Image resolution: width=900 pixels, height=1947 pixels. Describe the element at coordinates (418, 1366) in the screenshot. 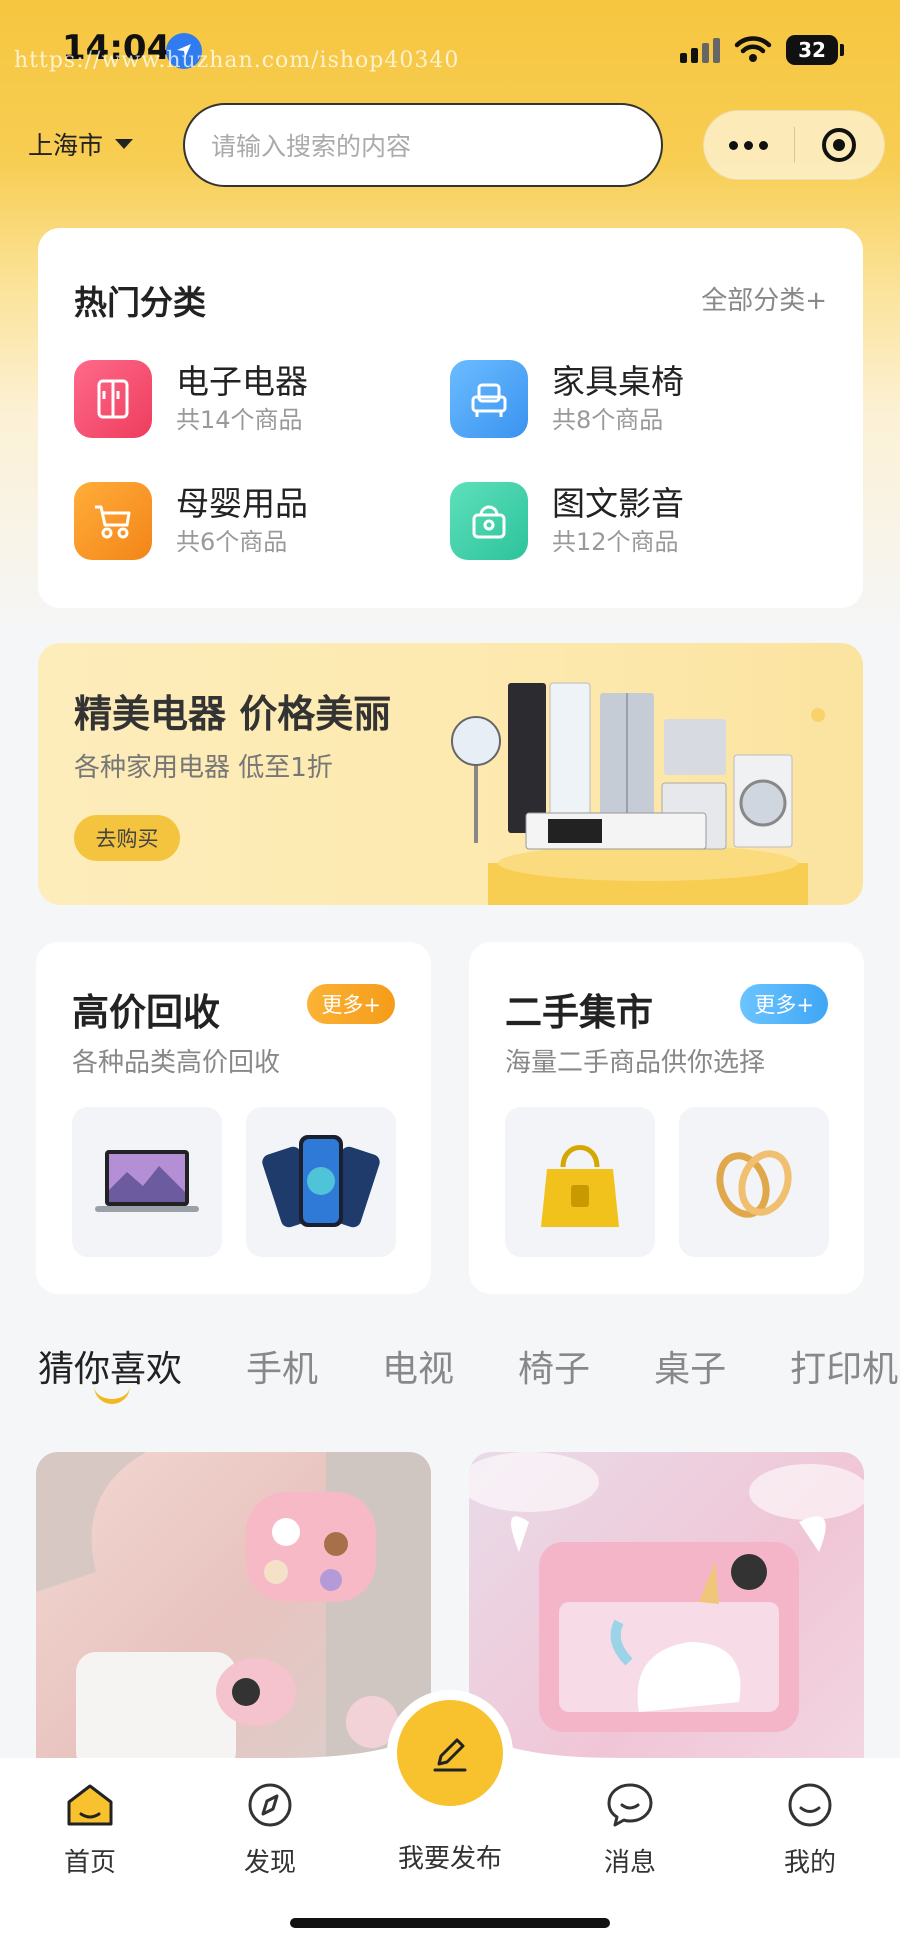

I see `tab-tv: 电视` at that location.